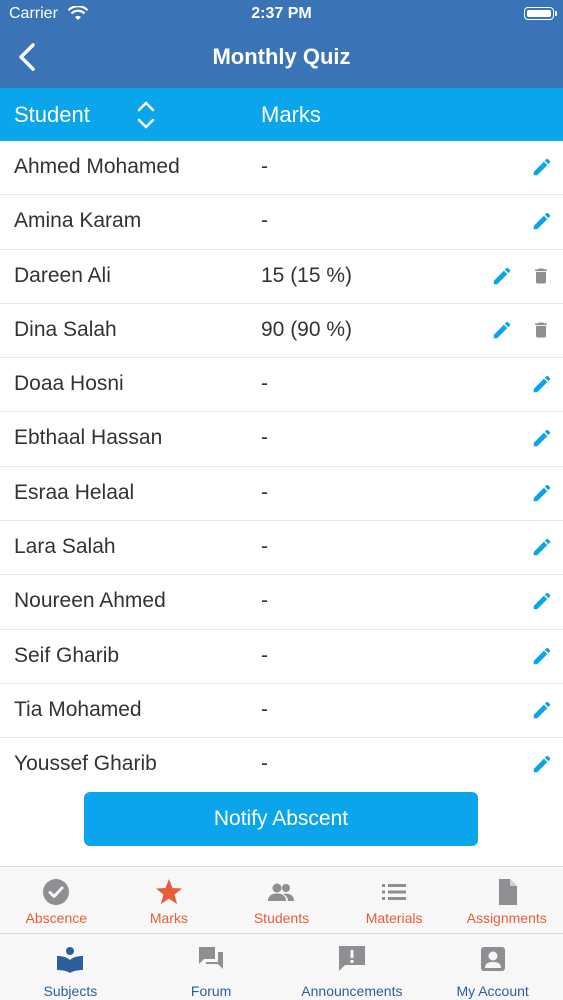 This screenshot has width=563, height=1000. I want to click on navigation-bar: Carrier 2:37 PM Monthly Quiz, so click(281, 44).